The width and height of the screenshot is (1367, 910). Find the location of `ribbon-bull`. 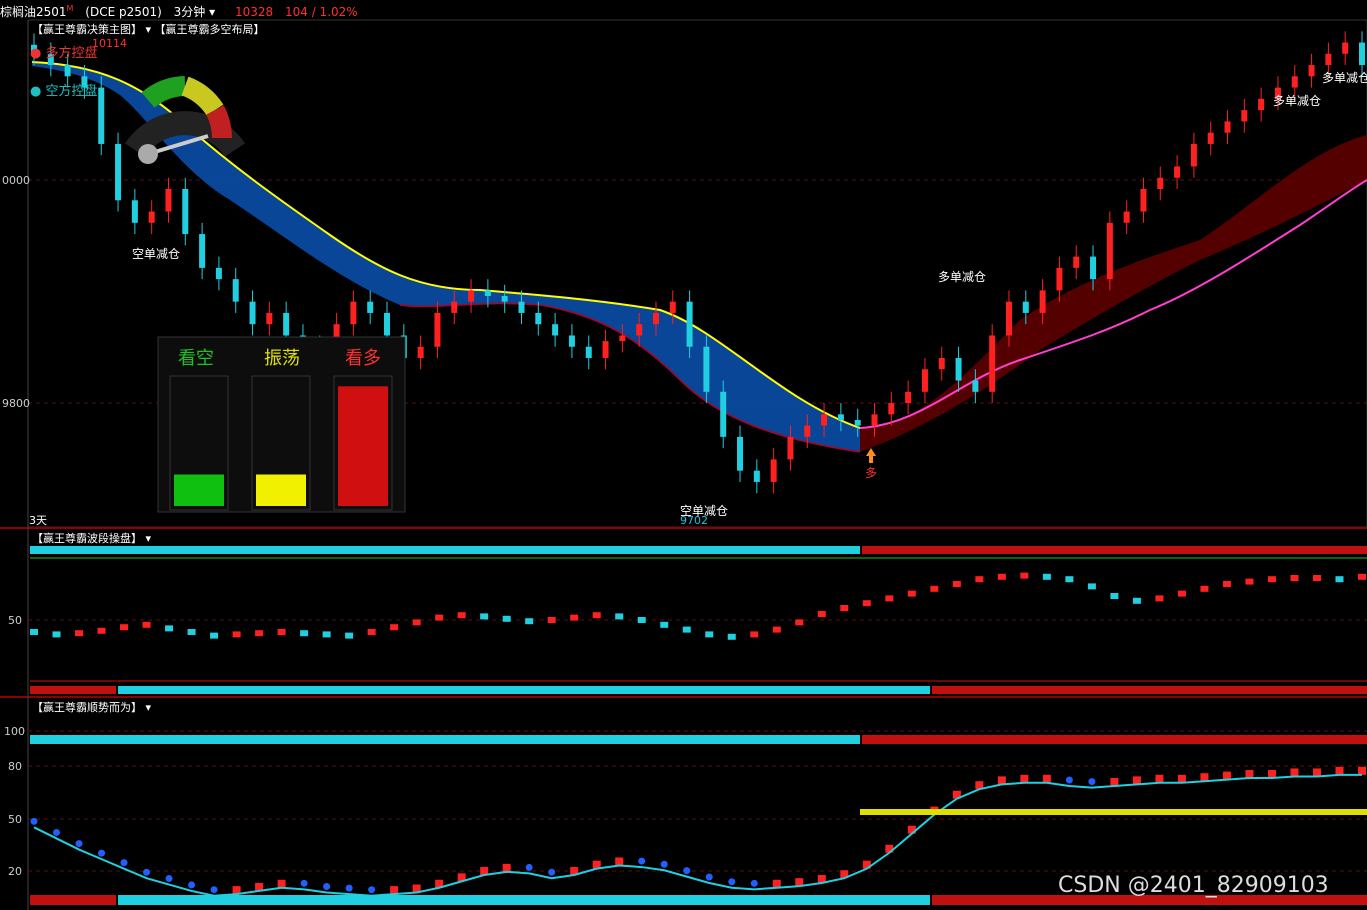

ribbon-bull is located at coordinates (1113, 293).